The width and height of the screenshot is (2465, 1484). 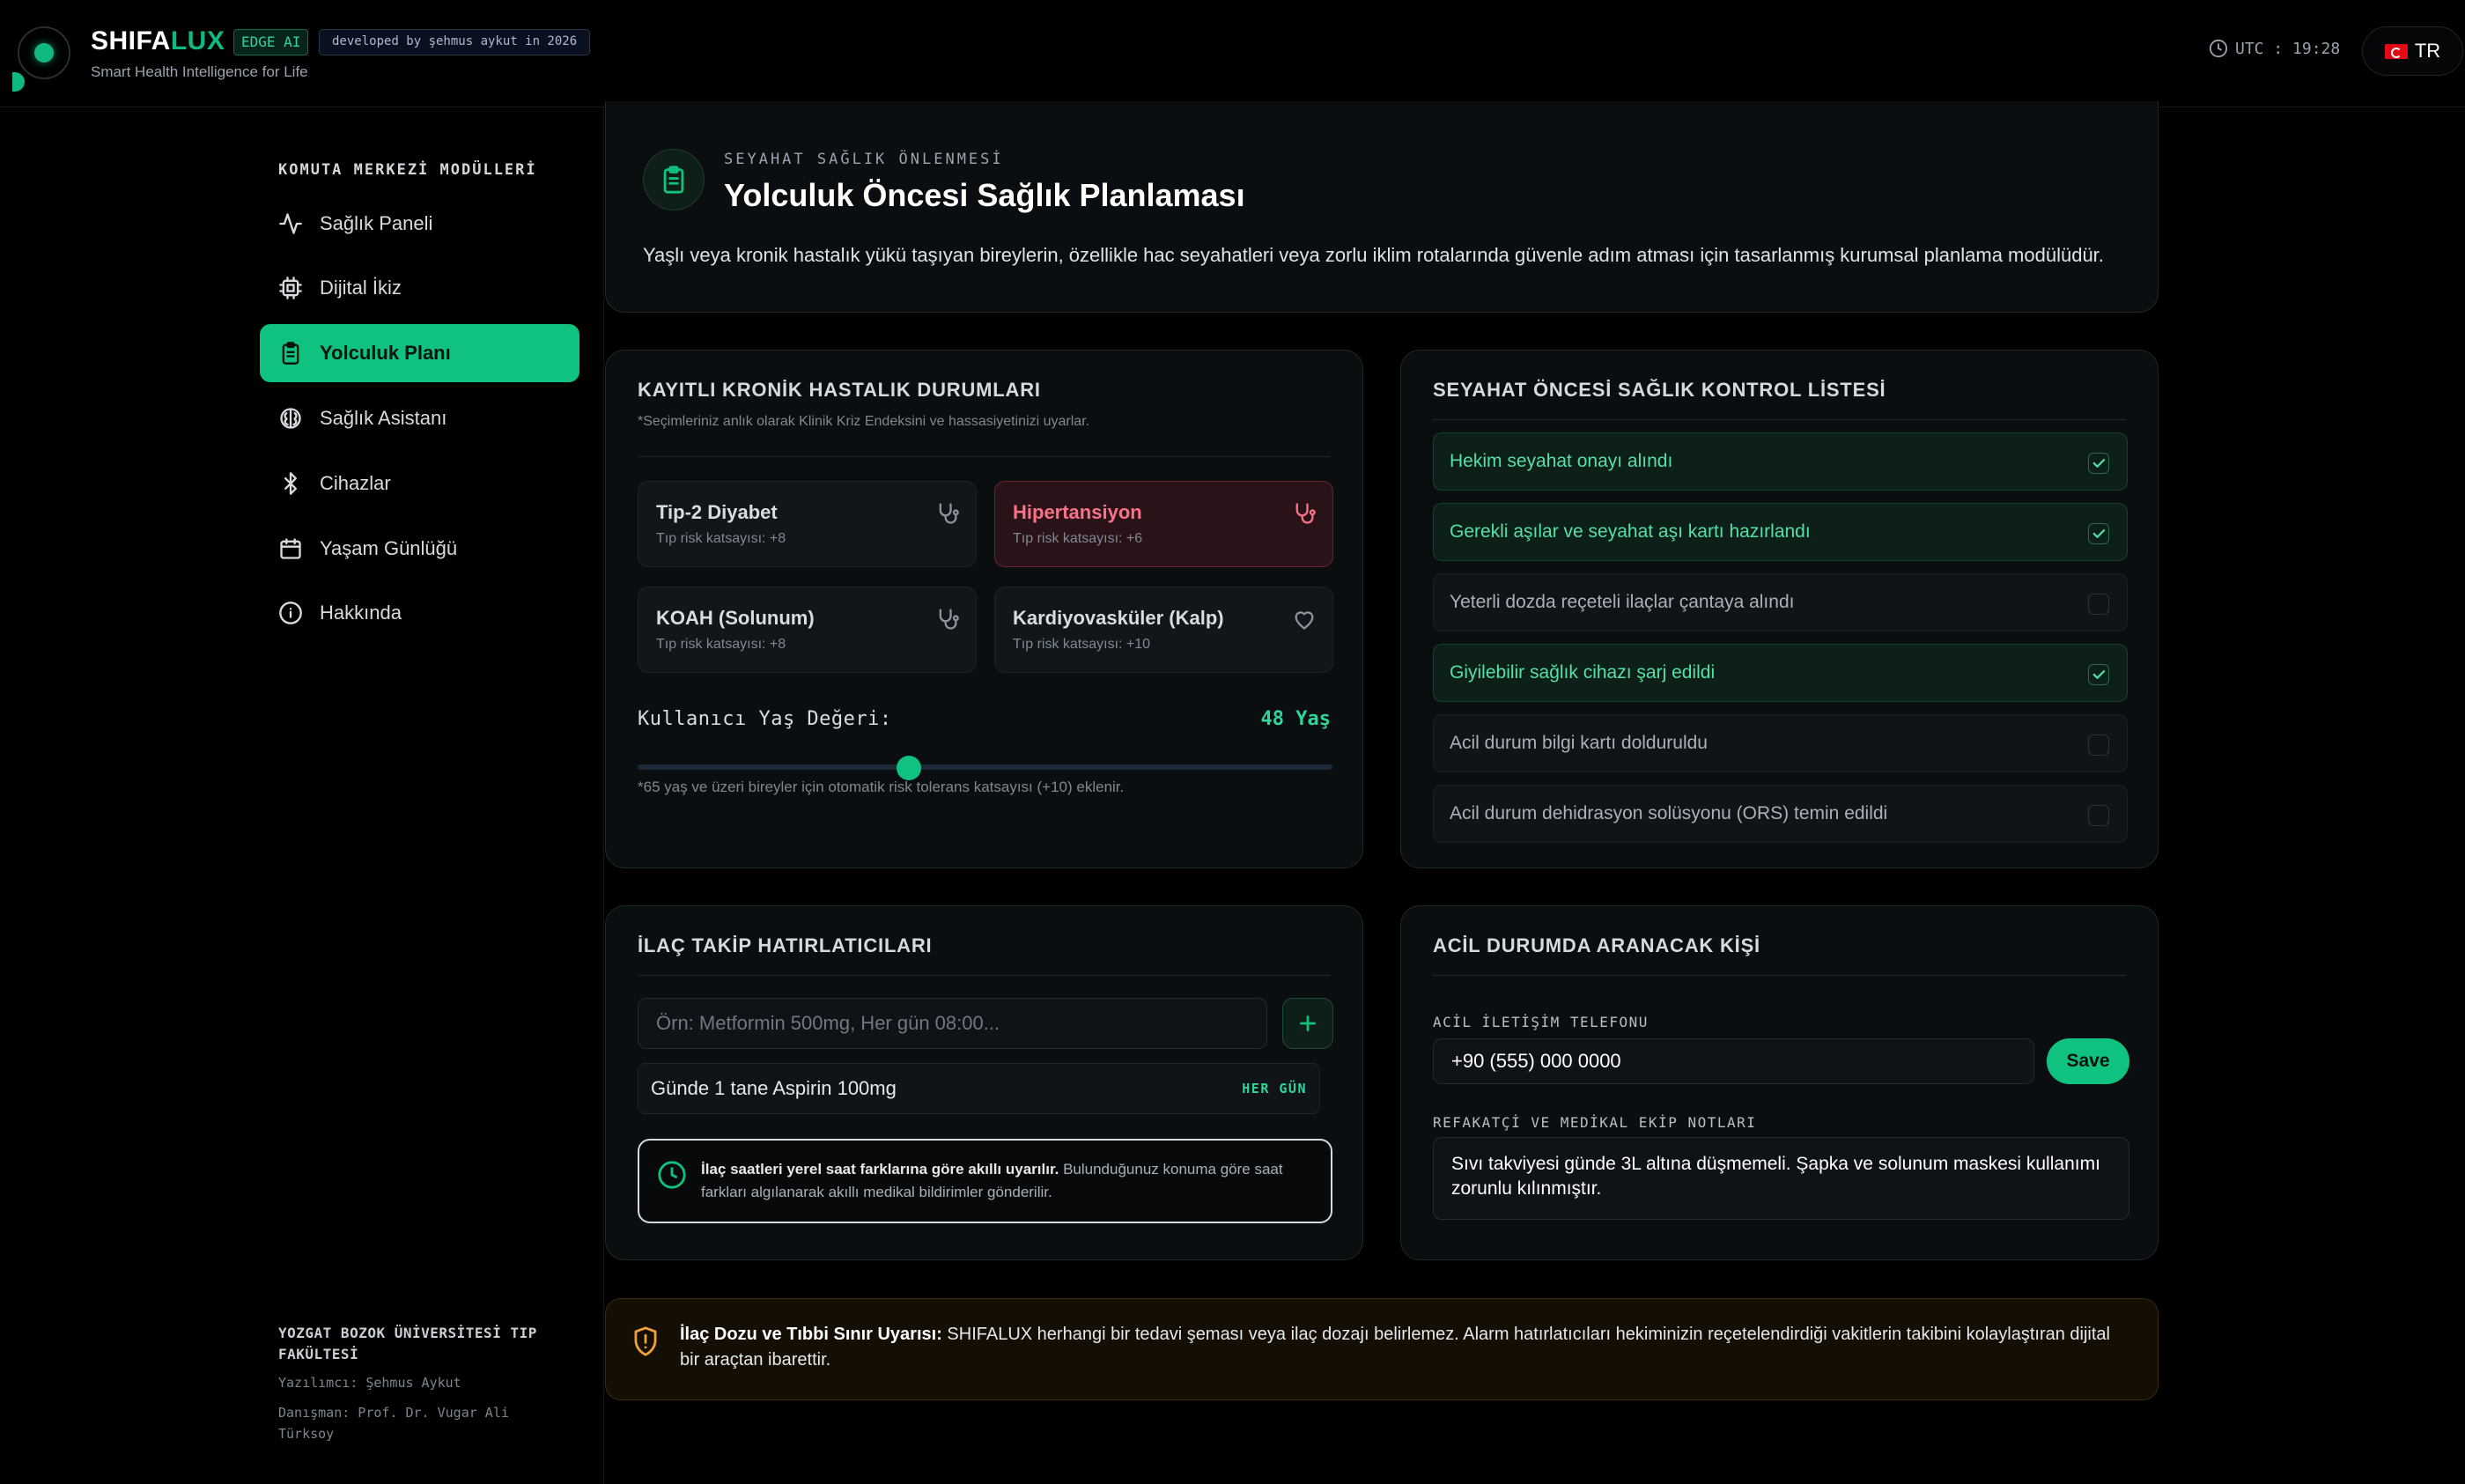 I want to click on info-icon, so click(x=290, y=613).